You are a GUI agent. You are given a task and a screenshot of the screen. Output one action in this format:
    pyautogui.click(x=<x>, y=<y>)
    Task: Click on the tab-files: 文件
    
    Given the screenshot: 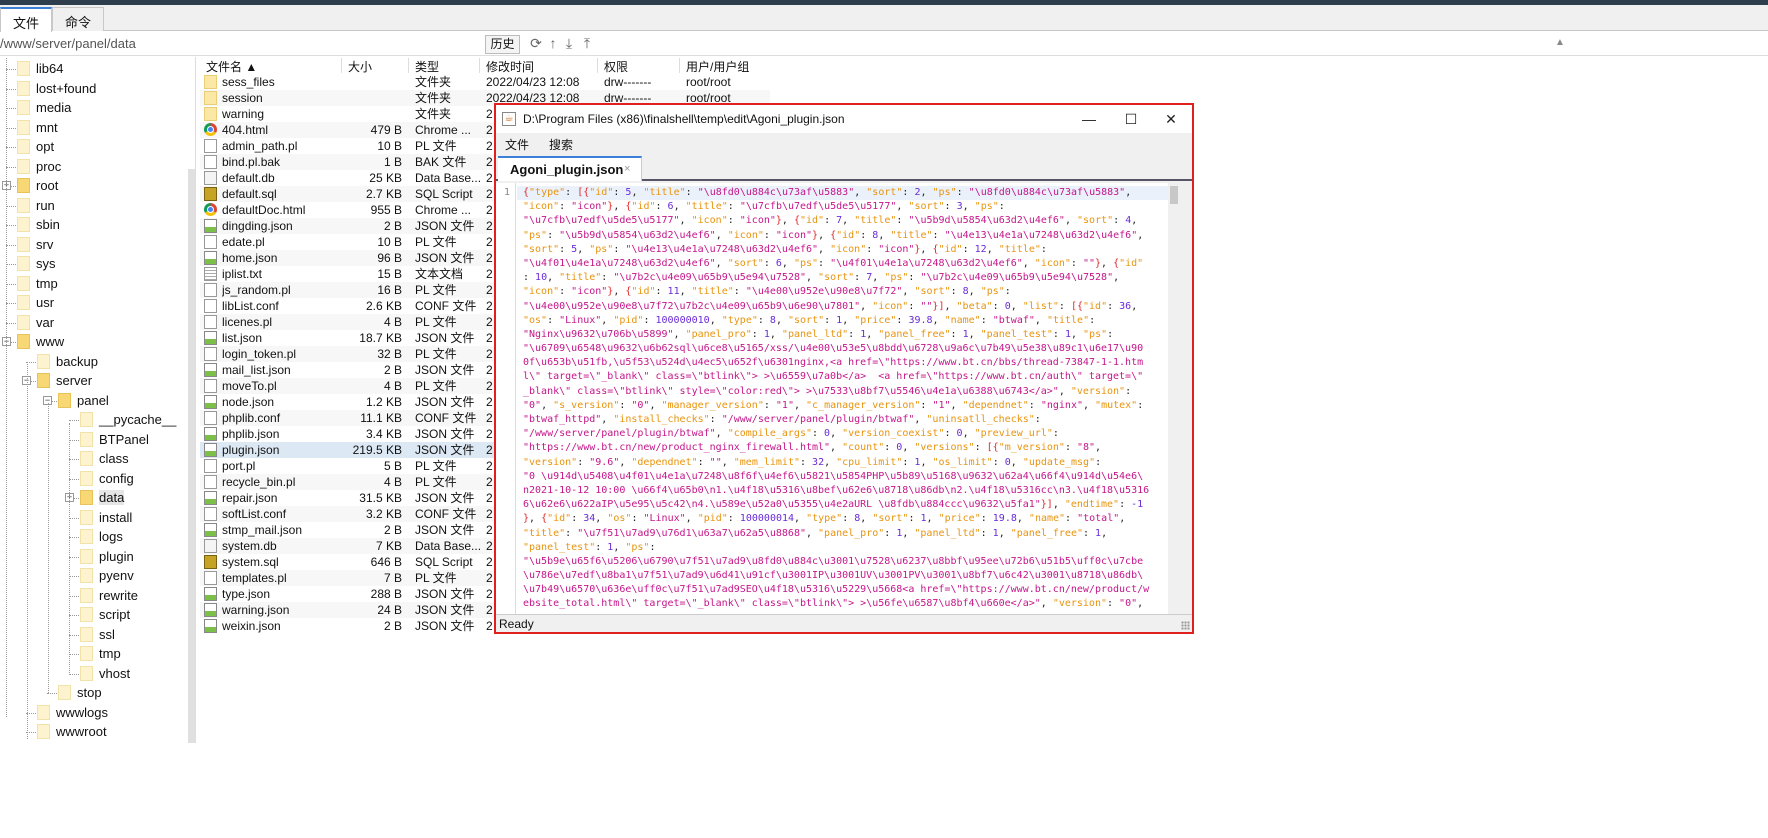 What is the action you would take?
    pyautogui.click(x=26, y=19)
    